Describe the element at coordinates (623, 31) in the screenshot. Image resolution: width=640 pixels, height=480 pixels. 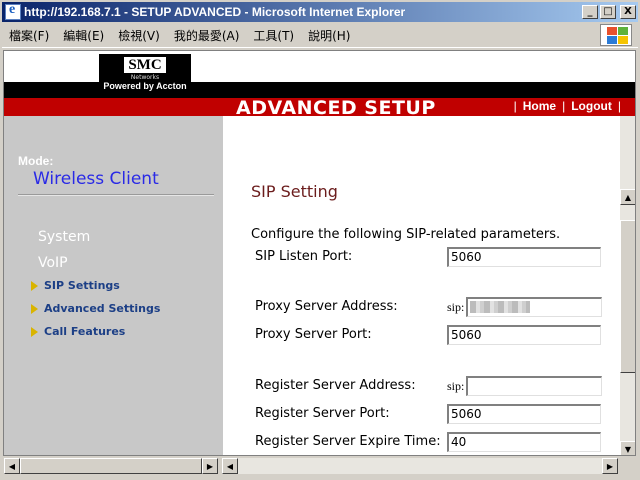
I see `logo-quad-green` at that location.